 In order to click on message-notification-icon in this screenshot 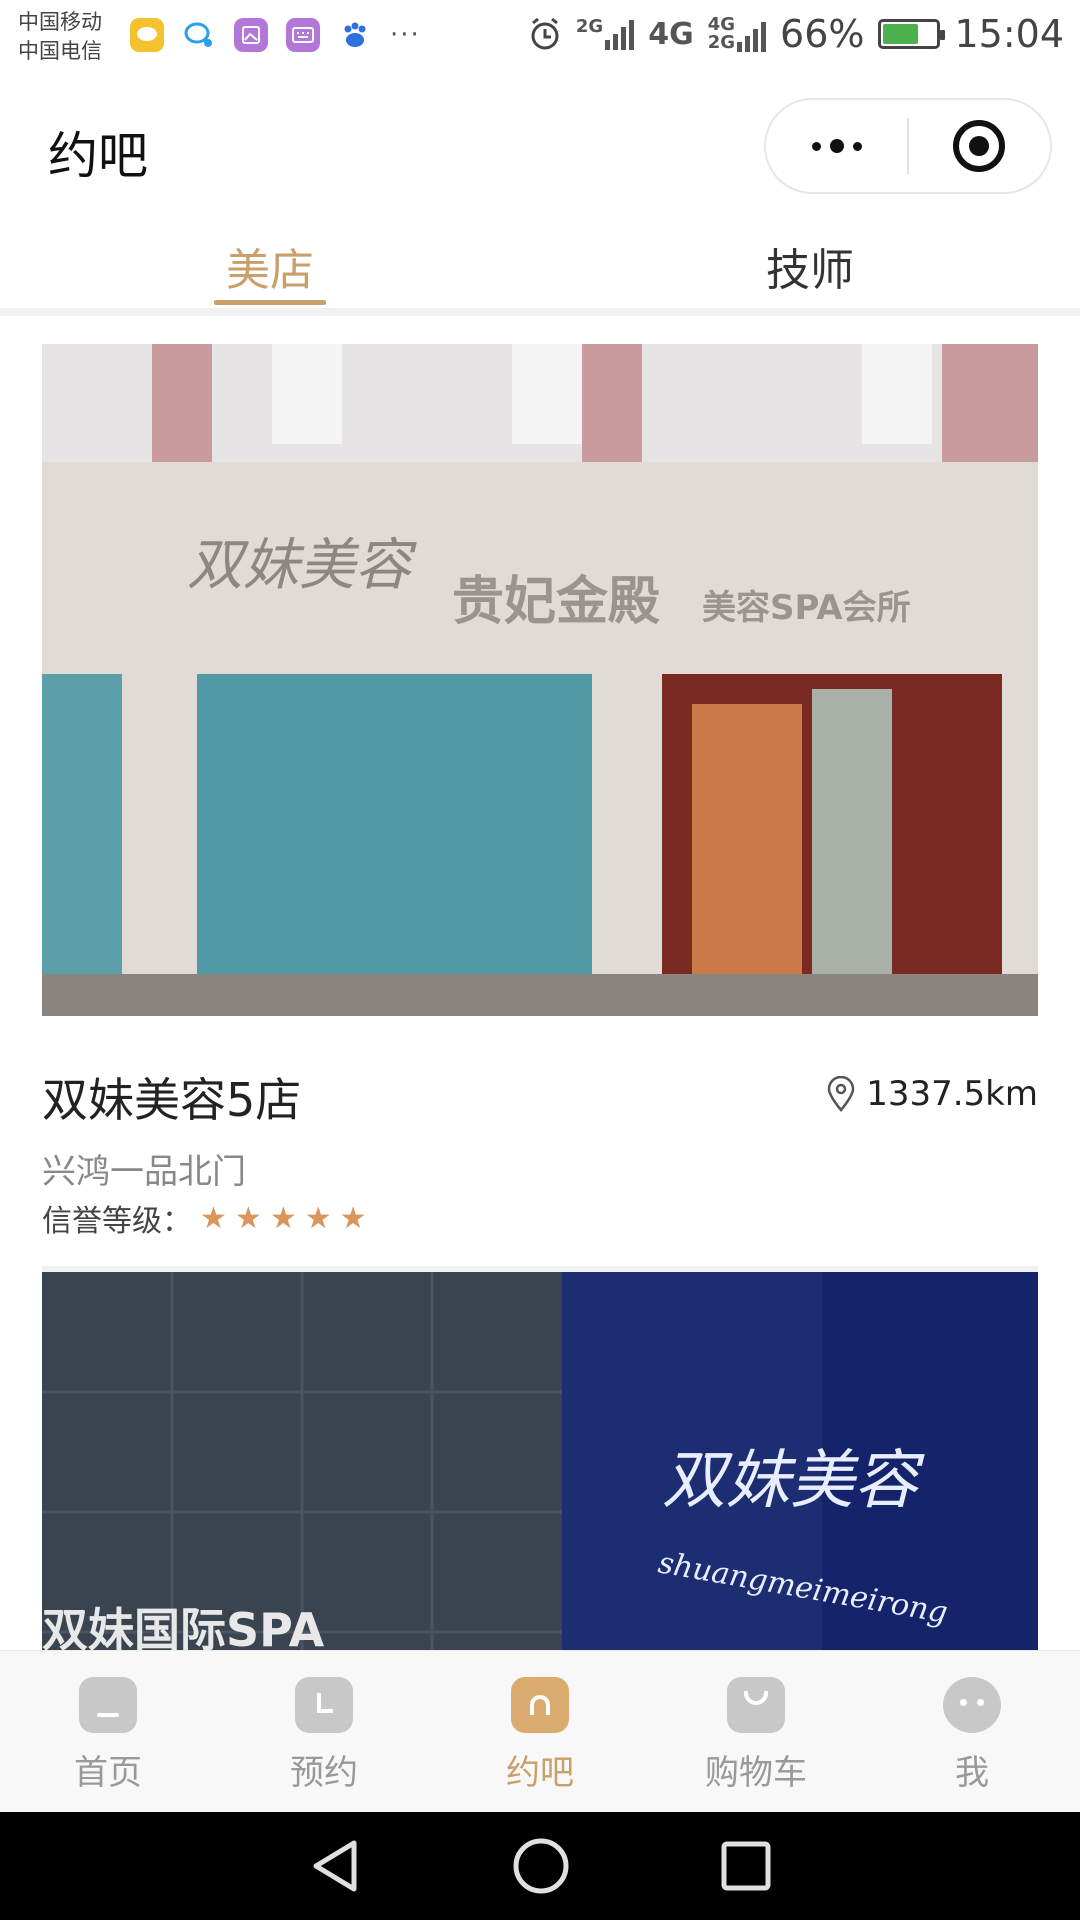, I will do `click(147, 35)`.